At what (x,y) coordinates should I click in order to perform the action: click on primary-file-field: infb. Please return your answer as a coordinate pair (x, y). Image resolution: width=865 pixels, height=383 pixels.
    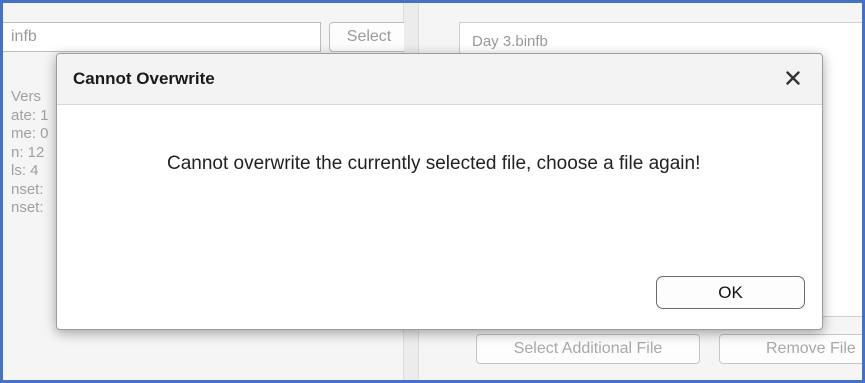
    Looking at the image, I should click on (162, 37).